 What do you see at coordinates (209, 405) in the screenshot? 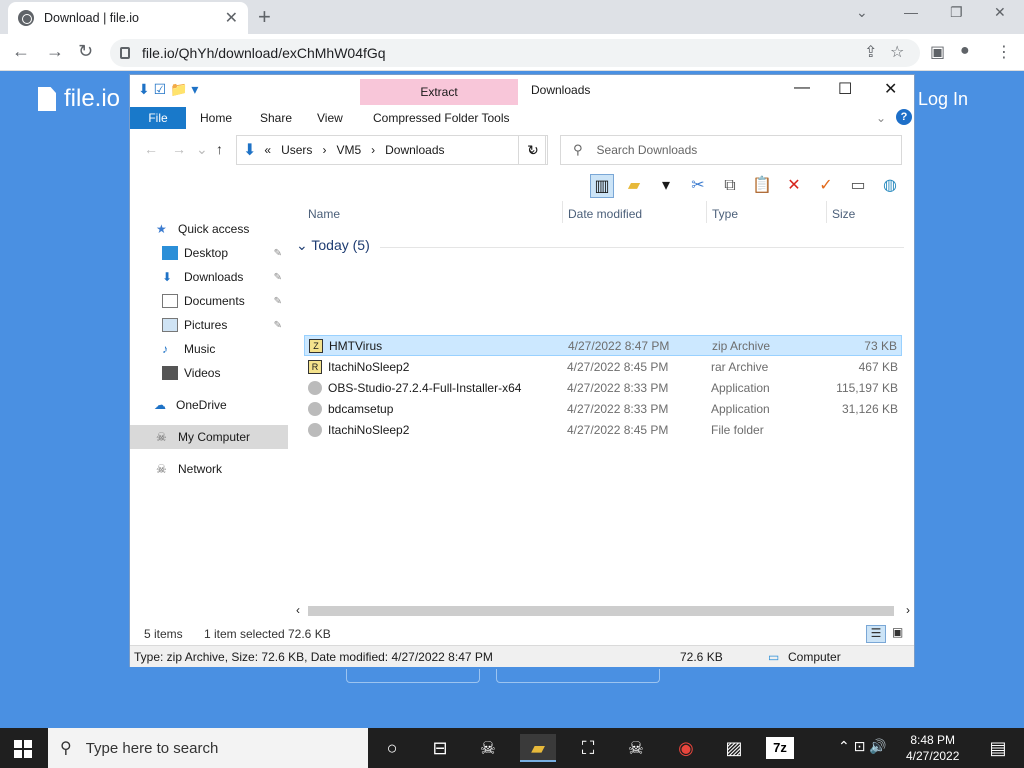
I see `nav-onedrive: ☁ OneDrive` at bounding box center [209, 405].